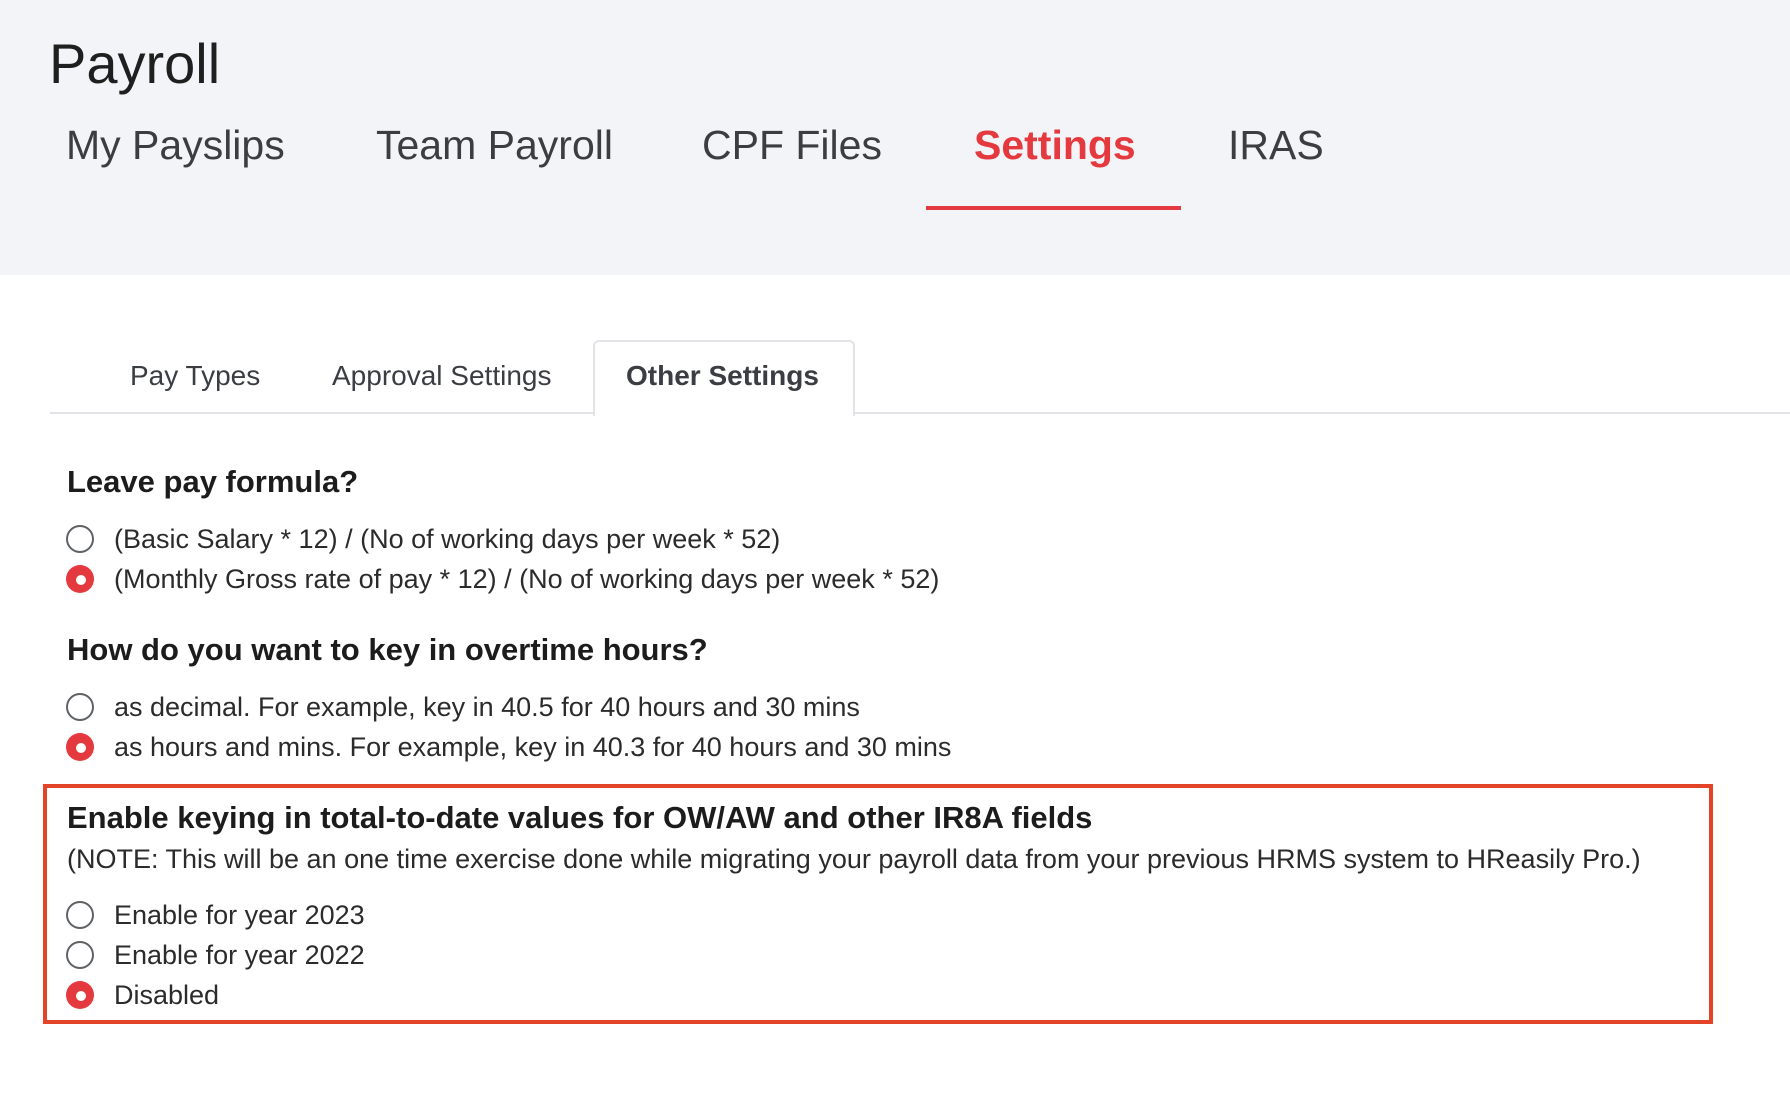 The image size is (1790, 1098). What do you see at coordinates (441, 376) in the screenshot?
I see `subtab-approval-settings: Approval Settings` at bounding box center [441, 376].